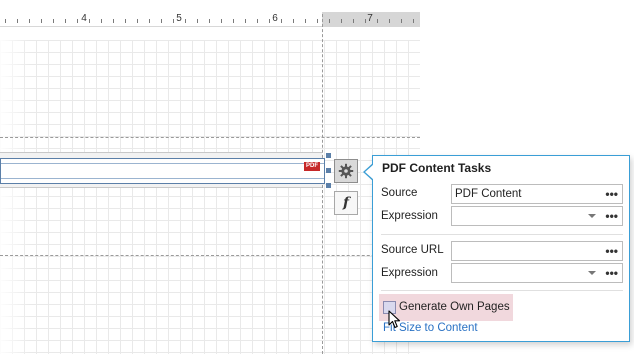 This screenshot has width=634, height=362. Describe the element at coordinates (210, 255) in the screenshot. I see `band-boundary-bottom` at that location.